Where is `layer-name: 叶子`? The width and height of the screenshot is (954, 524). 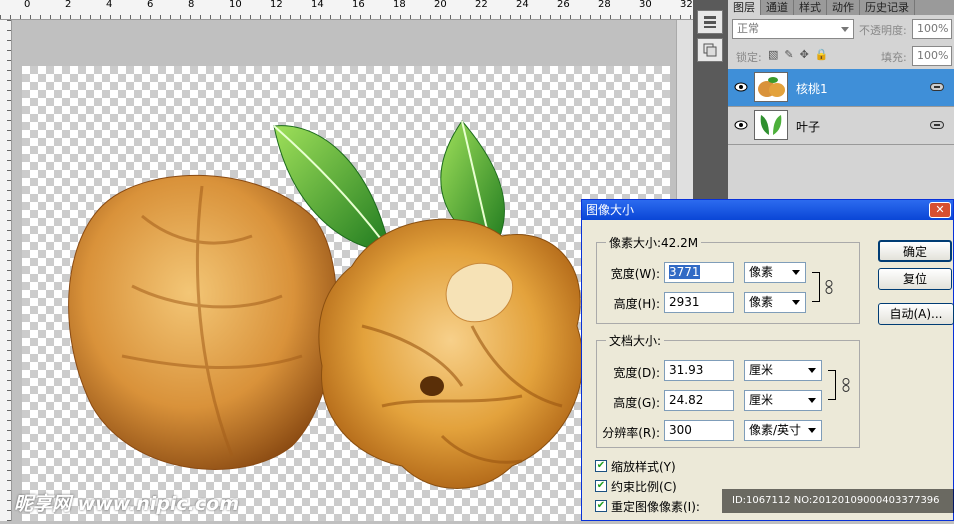
layer-name: 叶子 is located at coordinates (808, 127).